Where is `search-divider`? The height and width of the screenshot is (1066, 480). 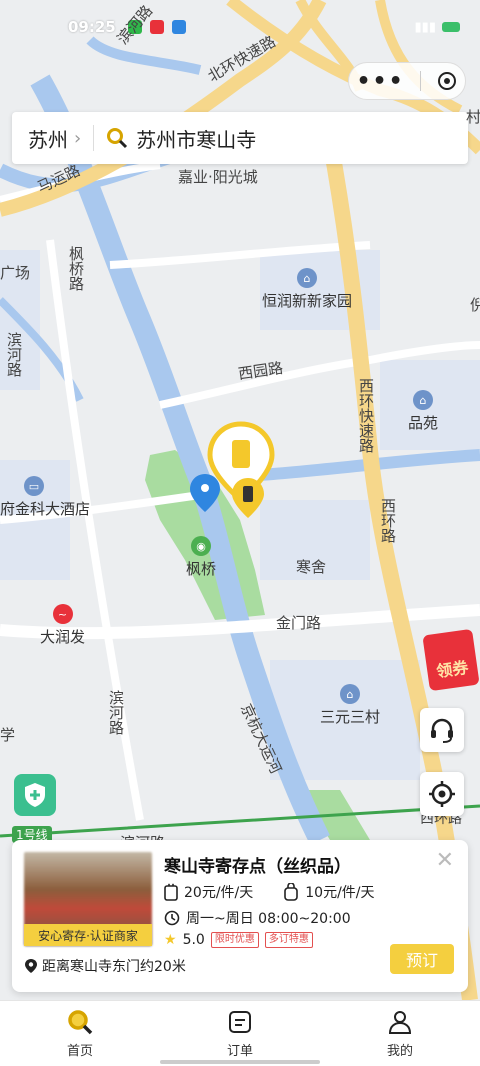
search-divider is located at coordinates (94, 138).